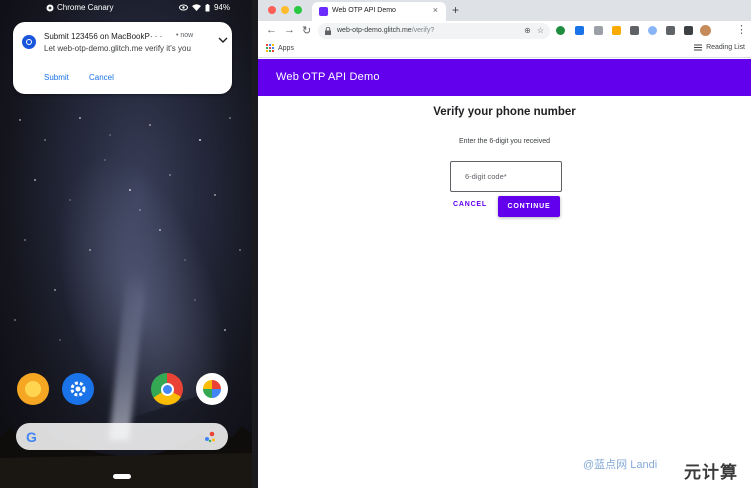 This screenshot has width=751, height=488. What do you see at coordinates (56, 77) in the screenshot?
I see `notification-submit-button: Submit` at bounding box center [56, 77].